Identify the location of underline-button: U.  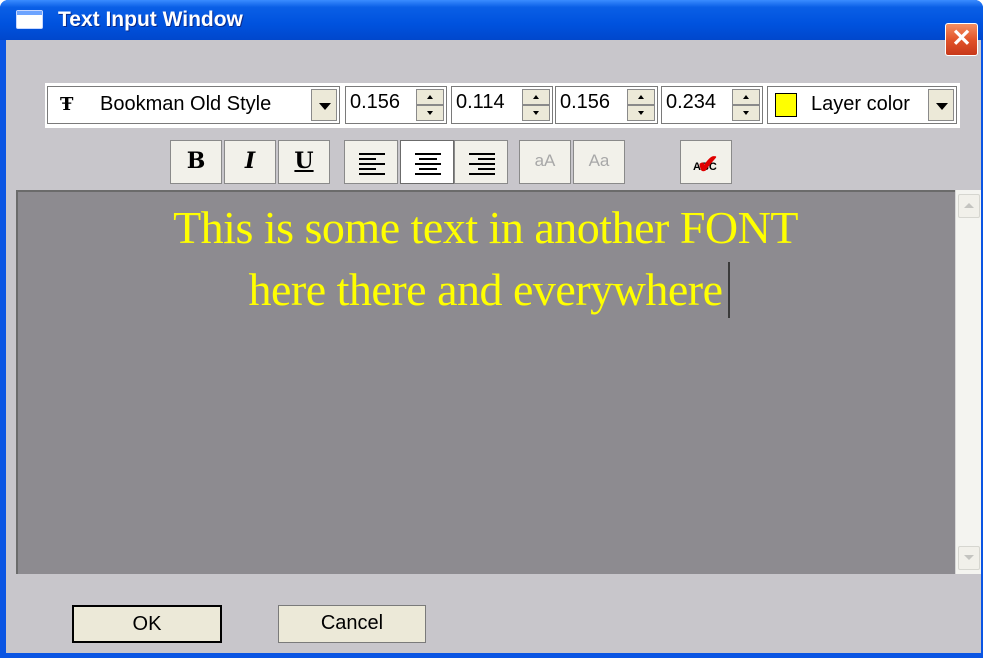
(304, 162).